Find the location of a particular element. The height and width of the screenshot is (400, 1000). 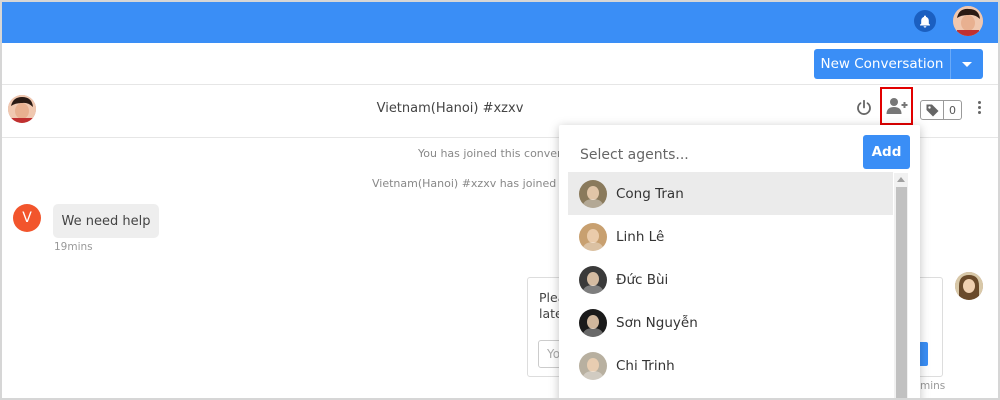

agent-name: Linh Lê is located at coordinates (640, 236).